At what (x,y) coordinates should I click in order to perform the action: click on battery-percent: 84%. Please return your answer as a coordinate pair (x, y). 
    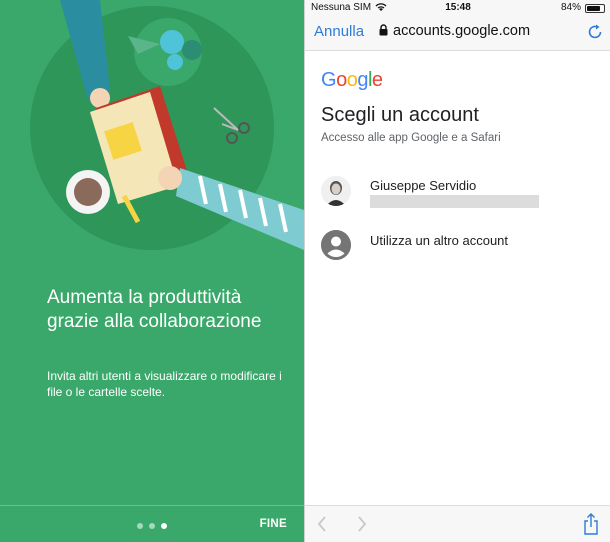
    Looking at the image, I should click on (570, 7).